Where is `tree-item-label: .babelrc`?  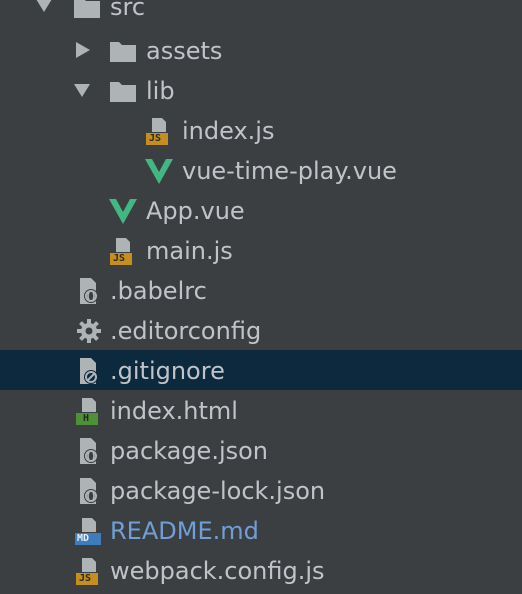 tree-item-label: .babelrc is located at coordinates (158, 291).